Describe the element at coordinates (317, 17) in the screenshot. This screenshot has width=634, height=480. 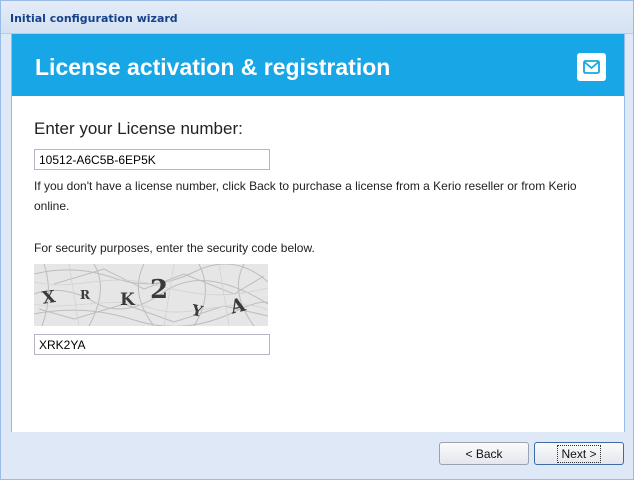
I see `title-bar: Initial configuration wizard` at that location.